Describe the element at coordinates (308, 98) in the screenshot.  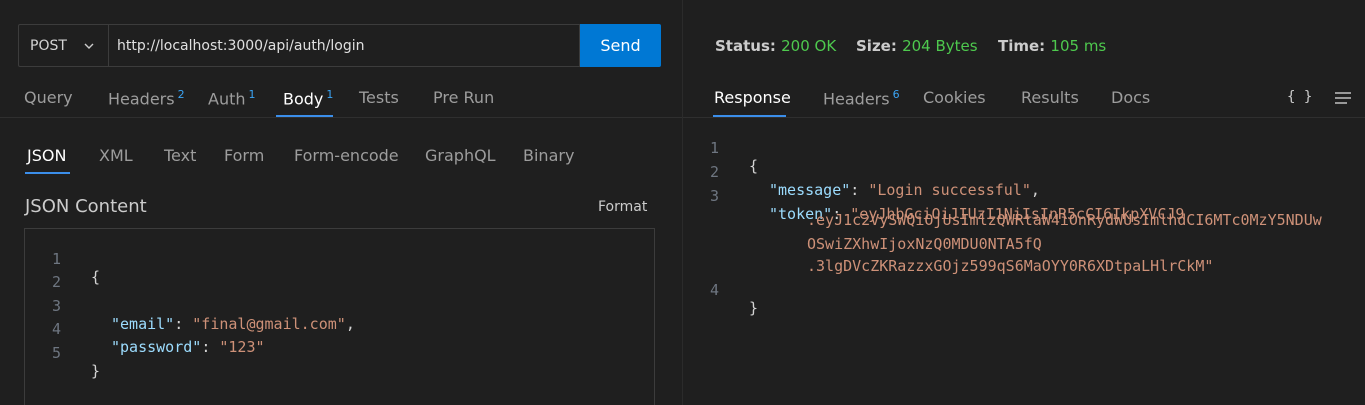
I see `tab-body: Body 1` at that location.